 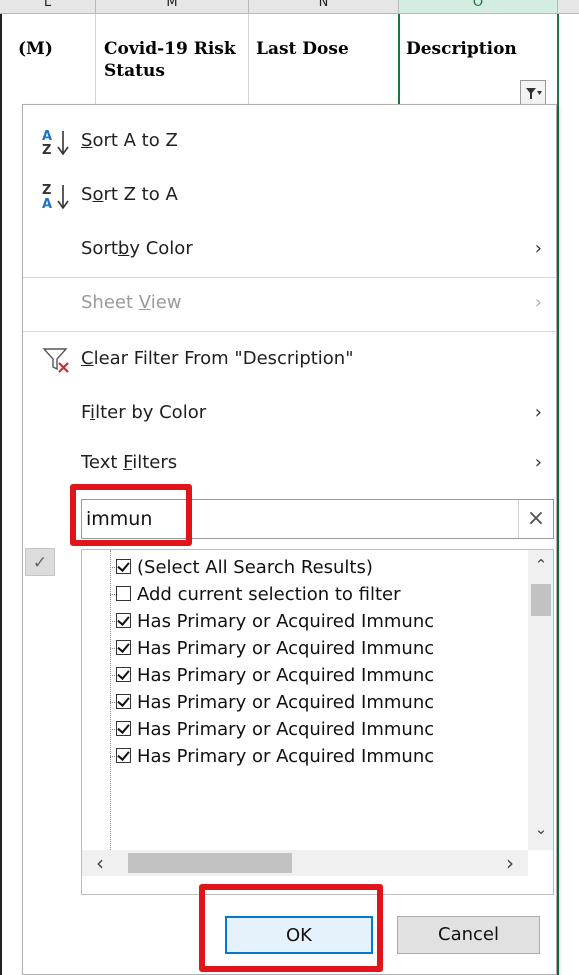 What do you see at coordinates (326, 49) in the screenshot?
I see `header-cell-last-dose: Last Dose` at bounding box center [326, 49].